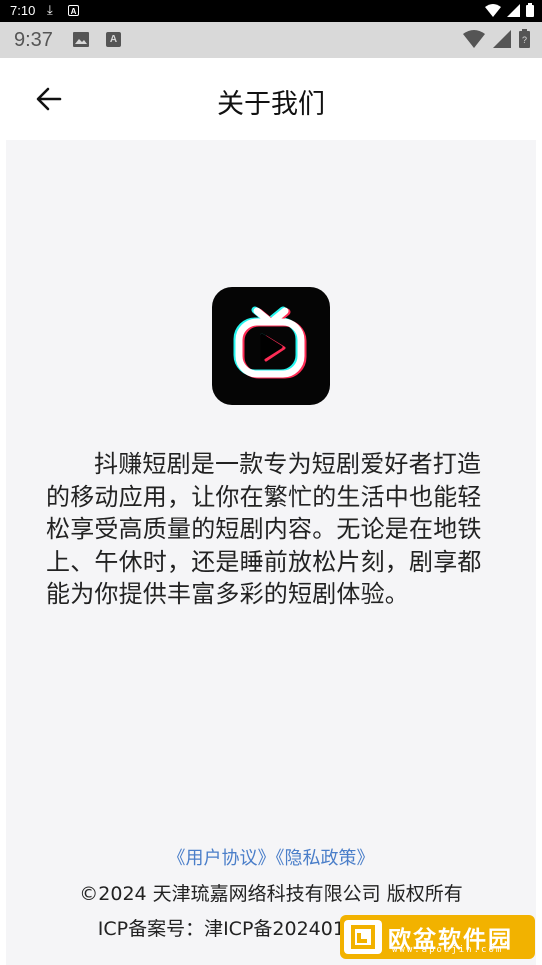 This screenshot has width=542, height=965. I want to click on device-status-bar: 9:37 A ?, so click(271, 40).